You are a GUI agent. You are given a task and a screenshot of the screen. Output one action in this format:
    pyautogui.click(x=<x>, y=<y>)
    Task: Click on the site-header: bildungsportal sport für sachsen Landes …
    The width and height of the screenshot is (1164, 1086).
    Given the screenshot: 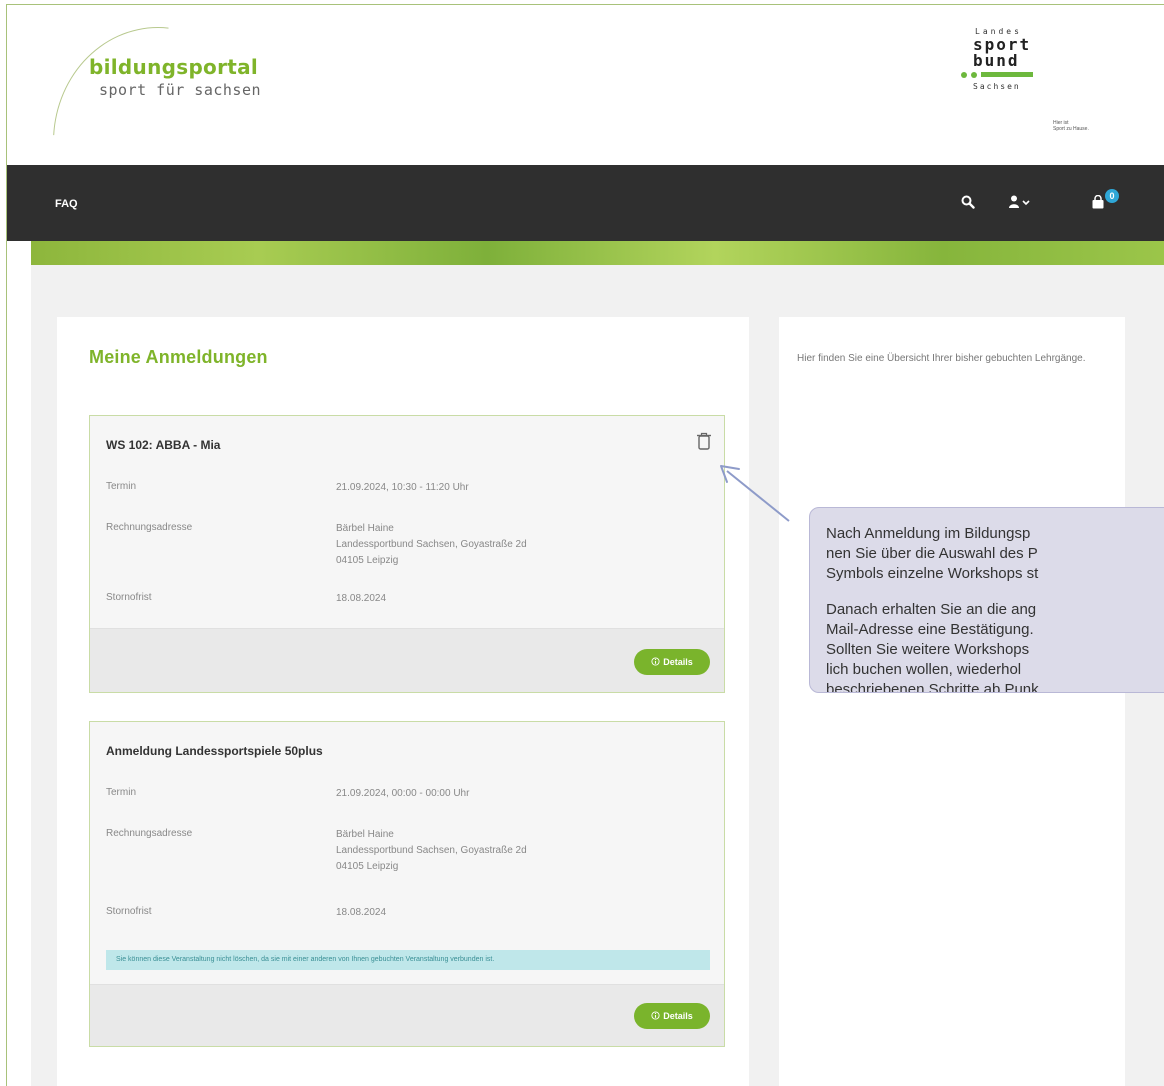 What is the action you would take?
    pyautogui.click(x=585, y=85)
    